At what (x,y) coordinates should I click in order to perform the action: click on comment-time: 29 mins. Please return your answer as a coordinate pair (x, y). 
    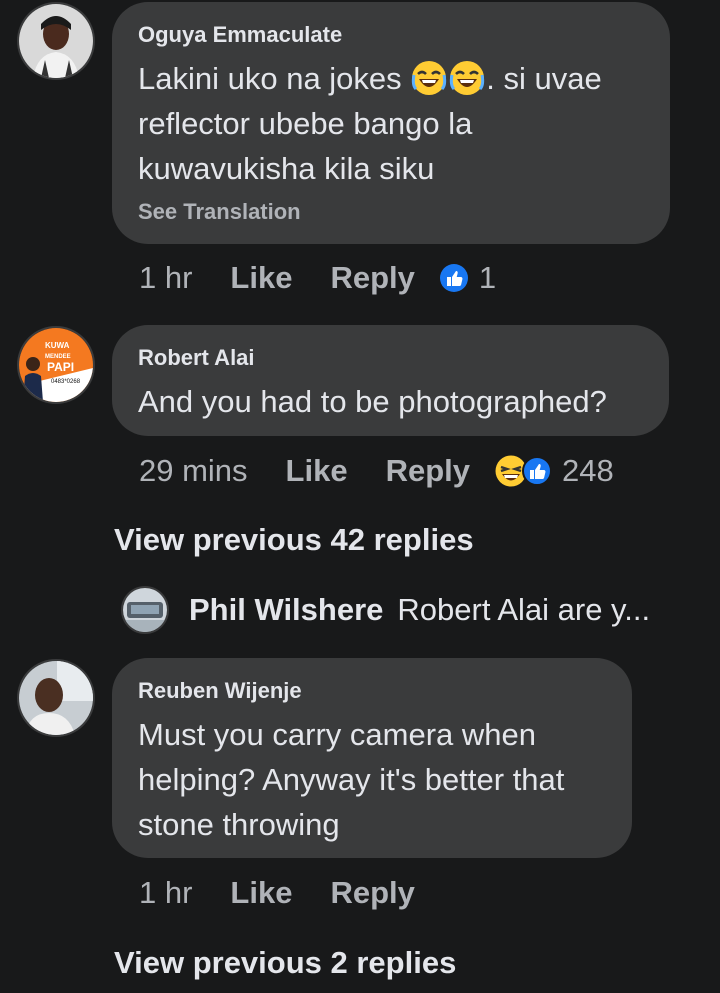
    Looking at the image, I should click on (193, 470).